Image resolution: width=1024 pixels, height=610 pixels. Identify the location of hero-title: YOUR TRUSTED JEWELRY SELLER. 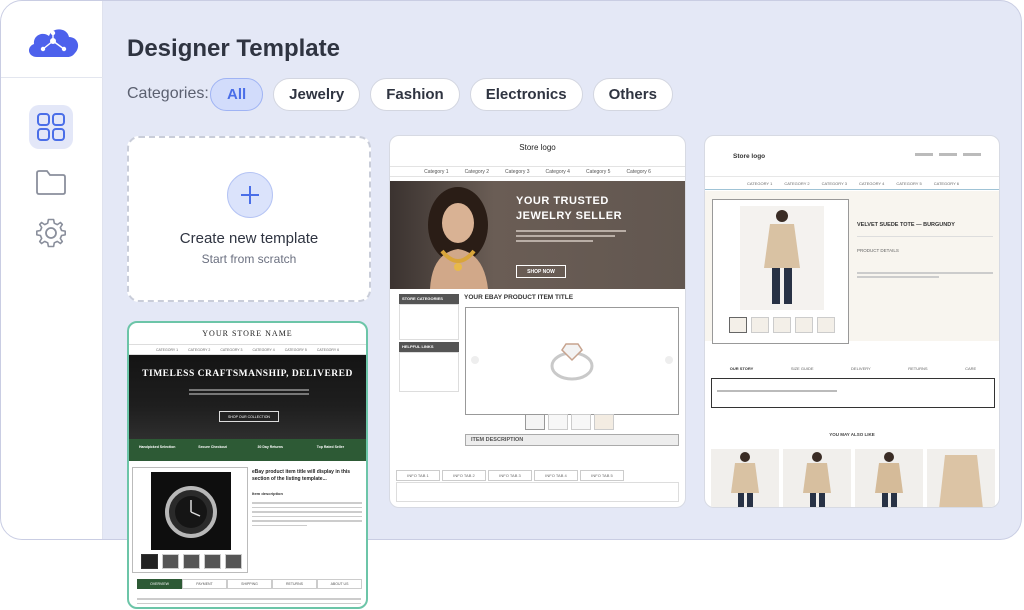
(569, 208).